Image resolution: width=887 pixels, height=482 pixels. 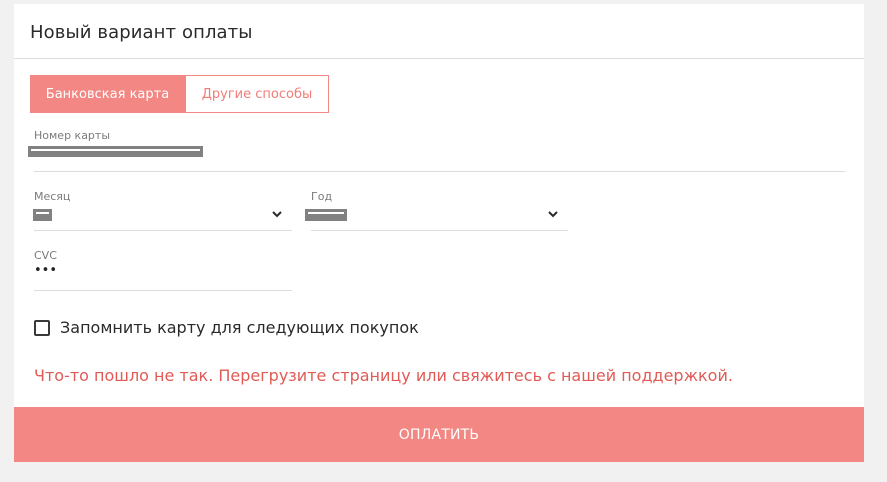 I want to click on month-masked-value, so click(x=42, y=215).